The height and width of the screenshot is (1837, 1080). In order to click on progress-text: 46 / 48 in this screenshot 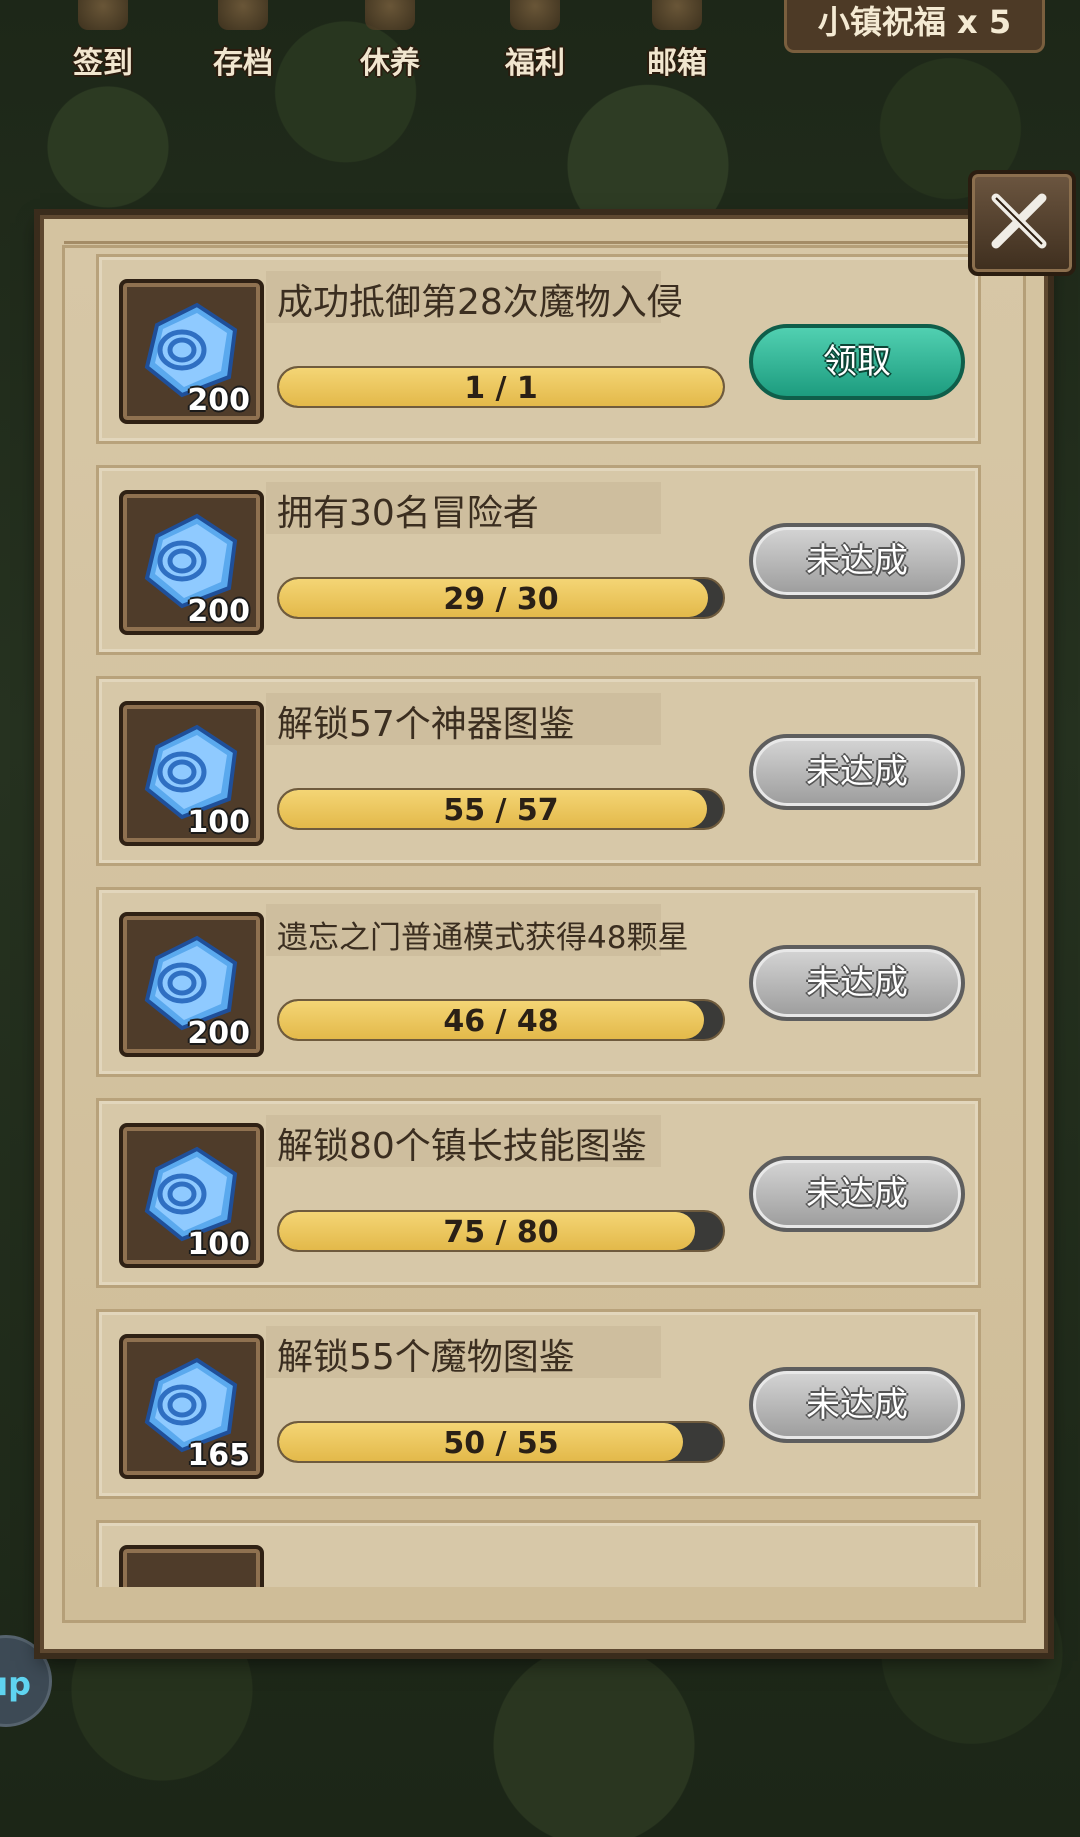, I will do `click(501, 1021)`.